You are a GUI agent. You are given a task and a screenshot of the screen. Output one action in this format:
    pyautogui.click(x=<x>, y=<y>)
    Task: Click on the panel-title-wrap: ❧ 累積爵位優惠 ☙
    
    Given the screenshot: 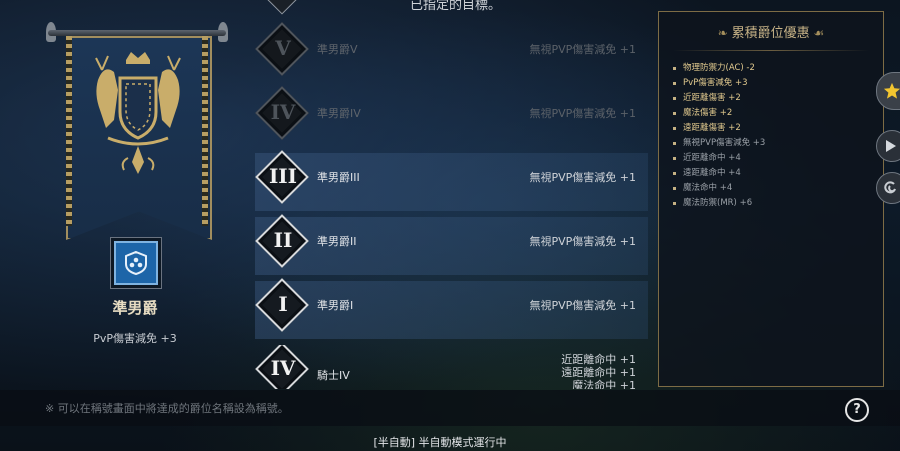 What is the action you would take?
    pyautogui.click(x=771, y=31)
    